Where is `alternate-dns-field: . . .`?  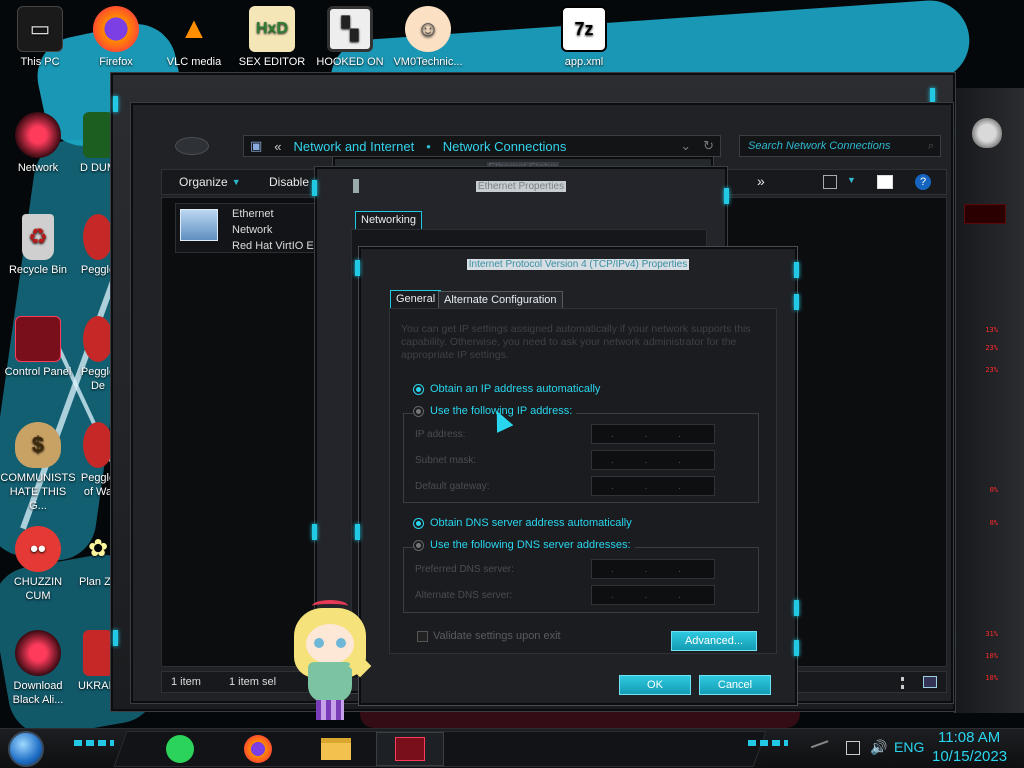 alternate-dns-field: . . . is located at coordinates (653, 595).